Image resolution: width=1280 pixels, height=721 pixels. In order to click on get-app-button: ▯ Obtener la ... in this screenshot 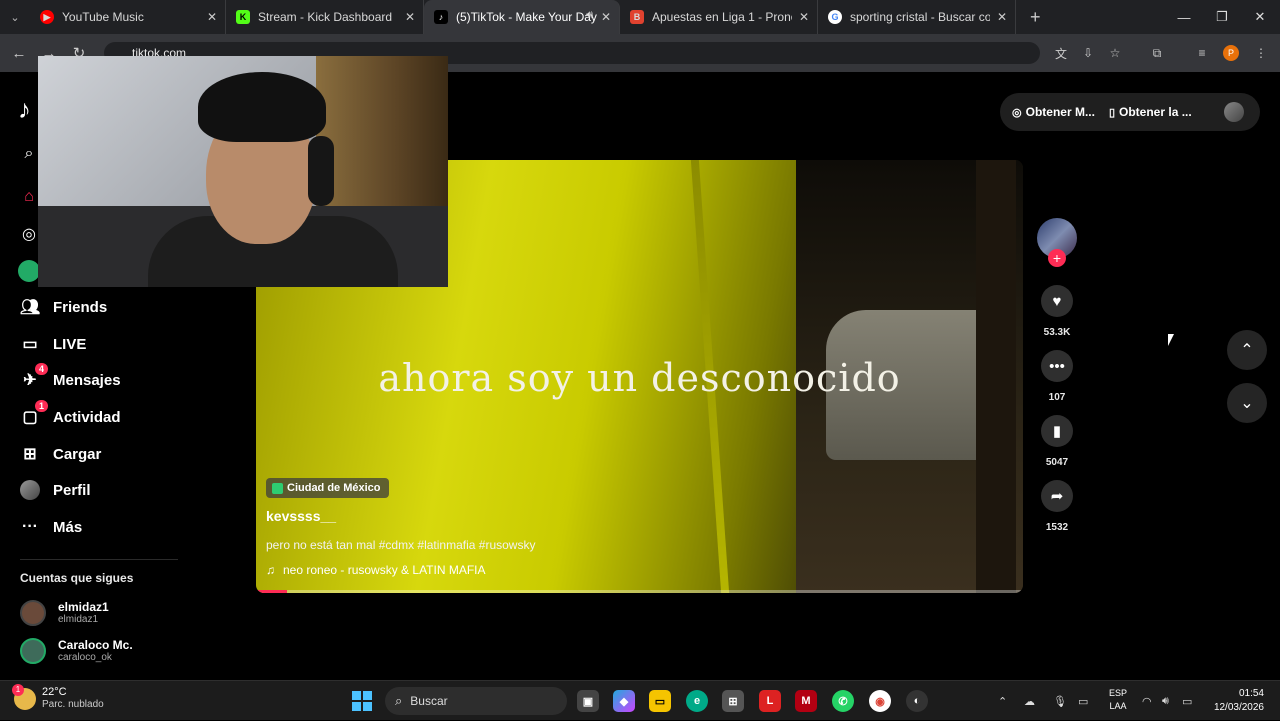, I will do `click(1150, 112)`.